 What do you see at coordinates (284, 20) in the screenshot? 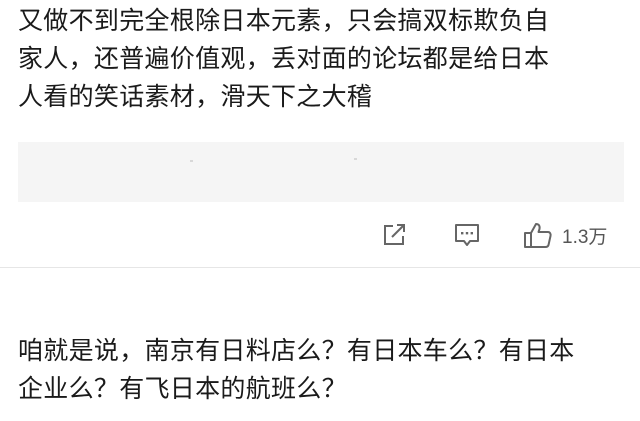
I see `comment-1-line-1: 又做不到完全根除日本元素，只会搞双标欺负自` at bounding box center [284, 20].